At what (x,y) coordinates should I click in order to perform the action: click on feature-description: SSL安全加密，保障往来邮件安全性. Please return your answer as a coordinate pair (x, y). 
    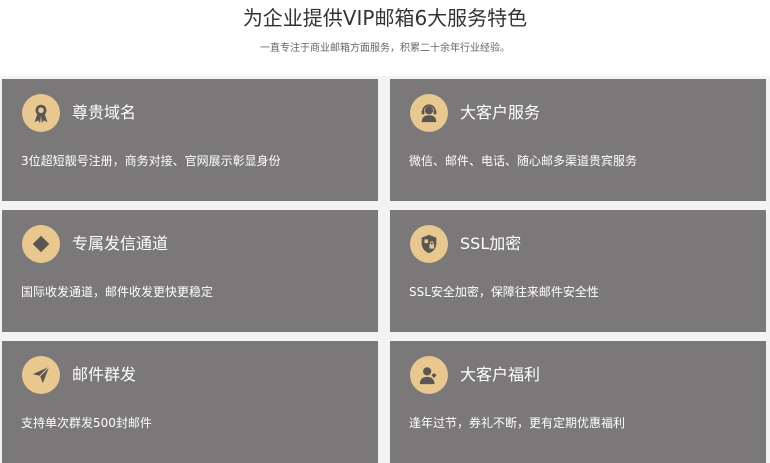
    Looking at the image, I should click on (504, 292).